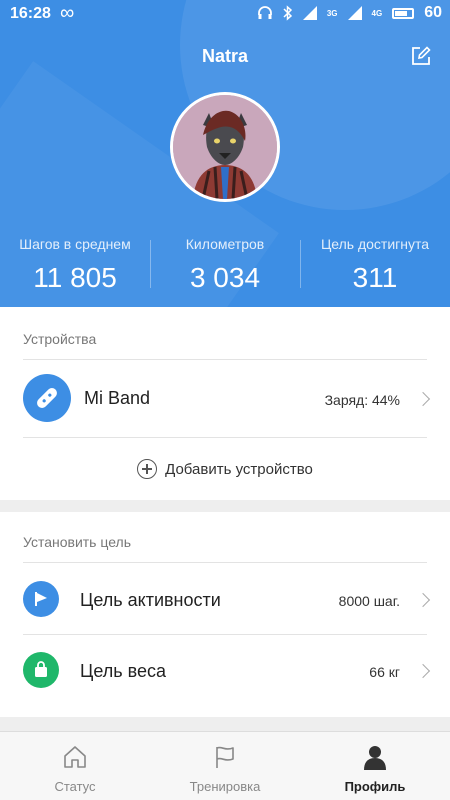  Describe the element at coordinates (67, 13) in the screenshot. I see `infinity-icon: ∞` at that location.